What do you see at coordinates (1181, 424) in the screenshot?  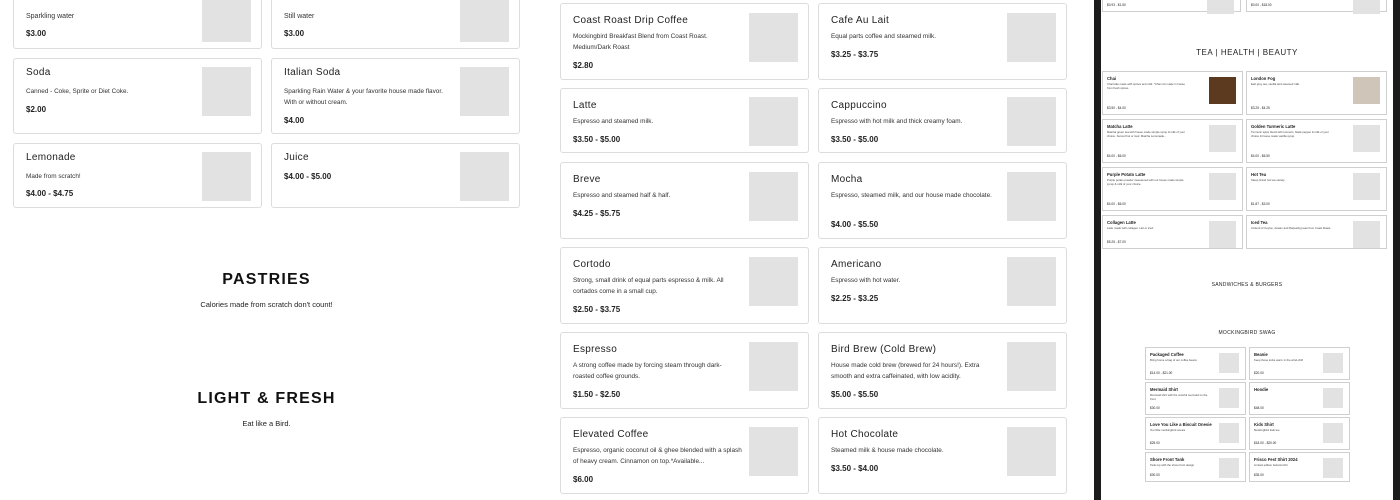 I see `preview-title: Love You Like a Biscuit Onesie` at bounding box center [1181, 424].